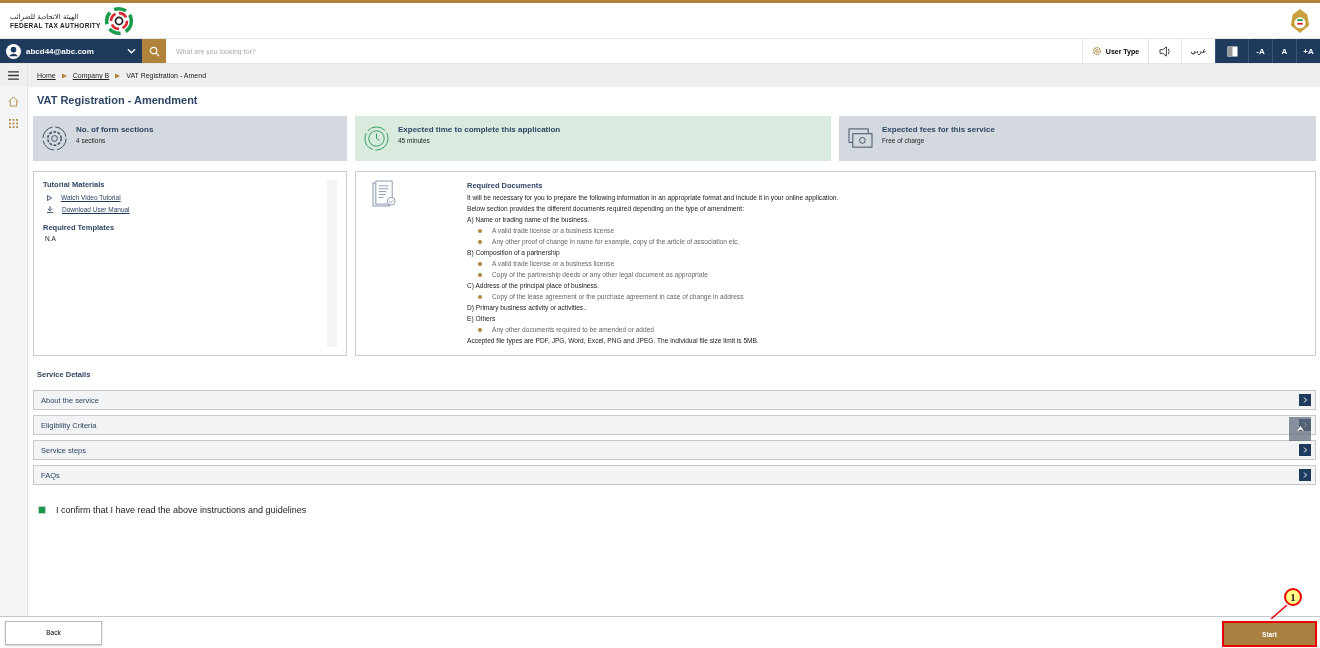 Image resolution: width=1320 pixels, height=648 pixels. I want to click on contrast-button, so click(1231, 51).